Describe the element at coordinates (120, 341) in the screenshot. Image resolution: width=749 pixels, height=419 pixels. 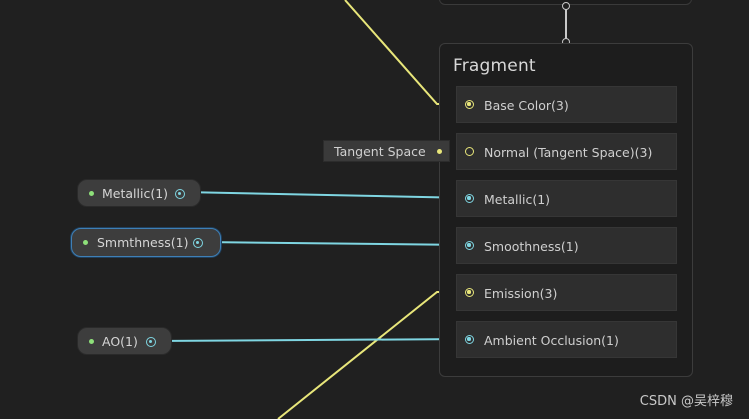
I see `property-label: AO(1)` at that location.